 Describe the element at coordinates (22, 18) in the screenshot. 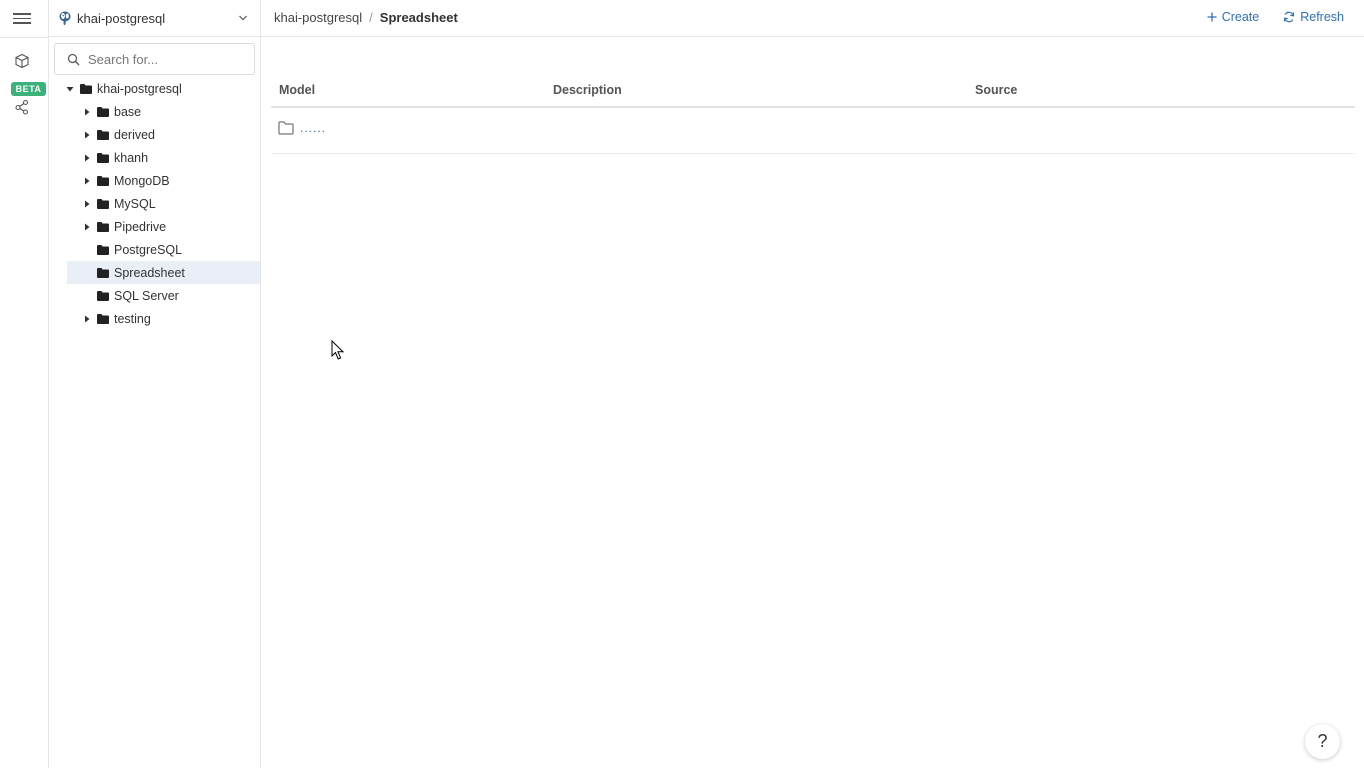

I see `hamburger-menu-icon` at that location.